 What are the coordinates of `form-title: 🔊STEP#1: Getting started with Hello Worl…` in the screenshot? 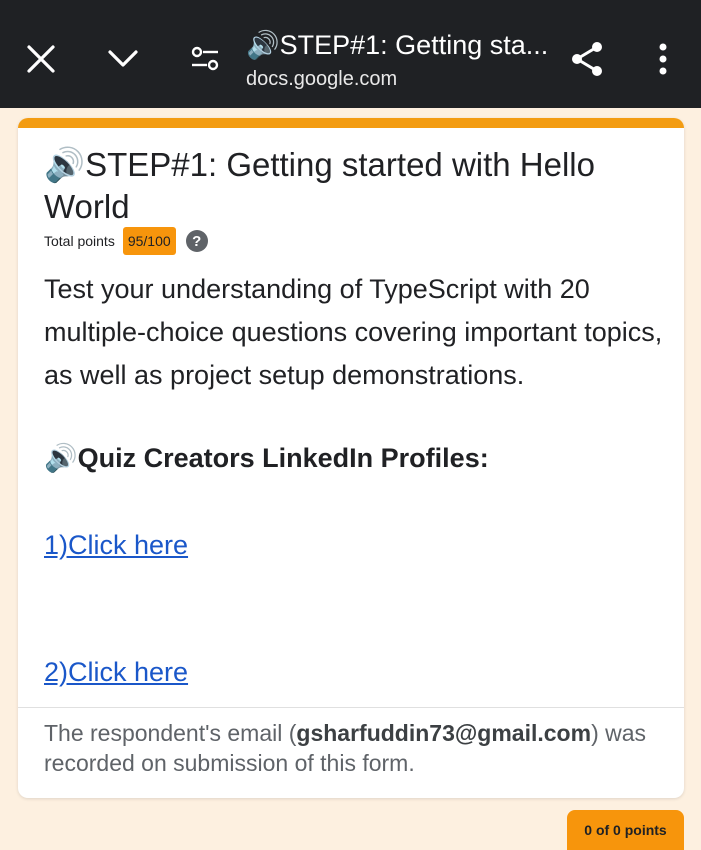 It's located at (319, 185).